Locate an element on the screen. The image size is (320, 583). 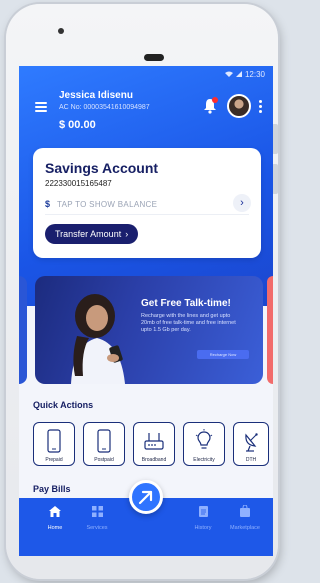
quick-action-electricity: Electricity is located at coordinates (204, 444).